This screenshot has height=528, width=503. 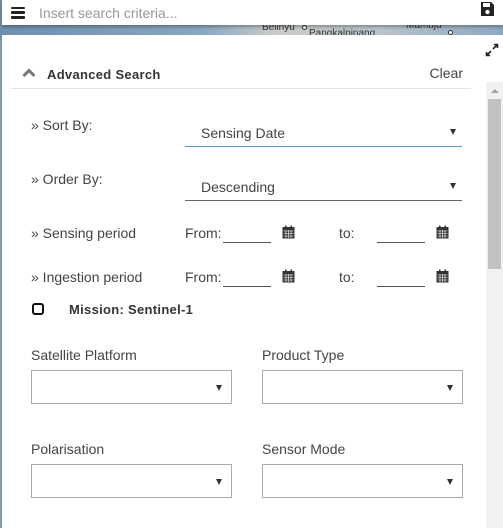 What do you see at coordinates (249, 12) in the screenshot?
I see `search-input` at bounding box center [249, 12].